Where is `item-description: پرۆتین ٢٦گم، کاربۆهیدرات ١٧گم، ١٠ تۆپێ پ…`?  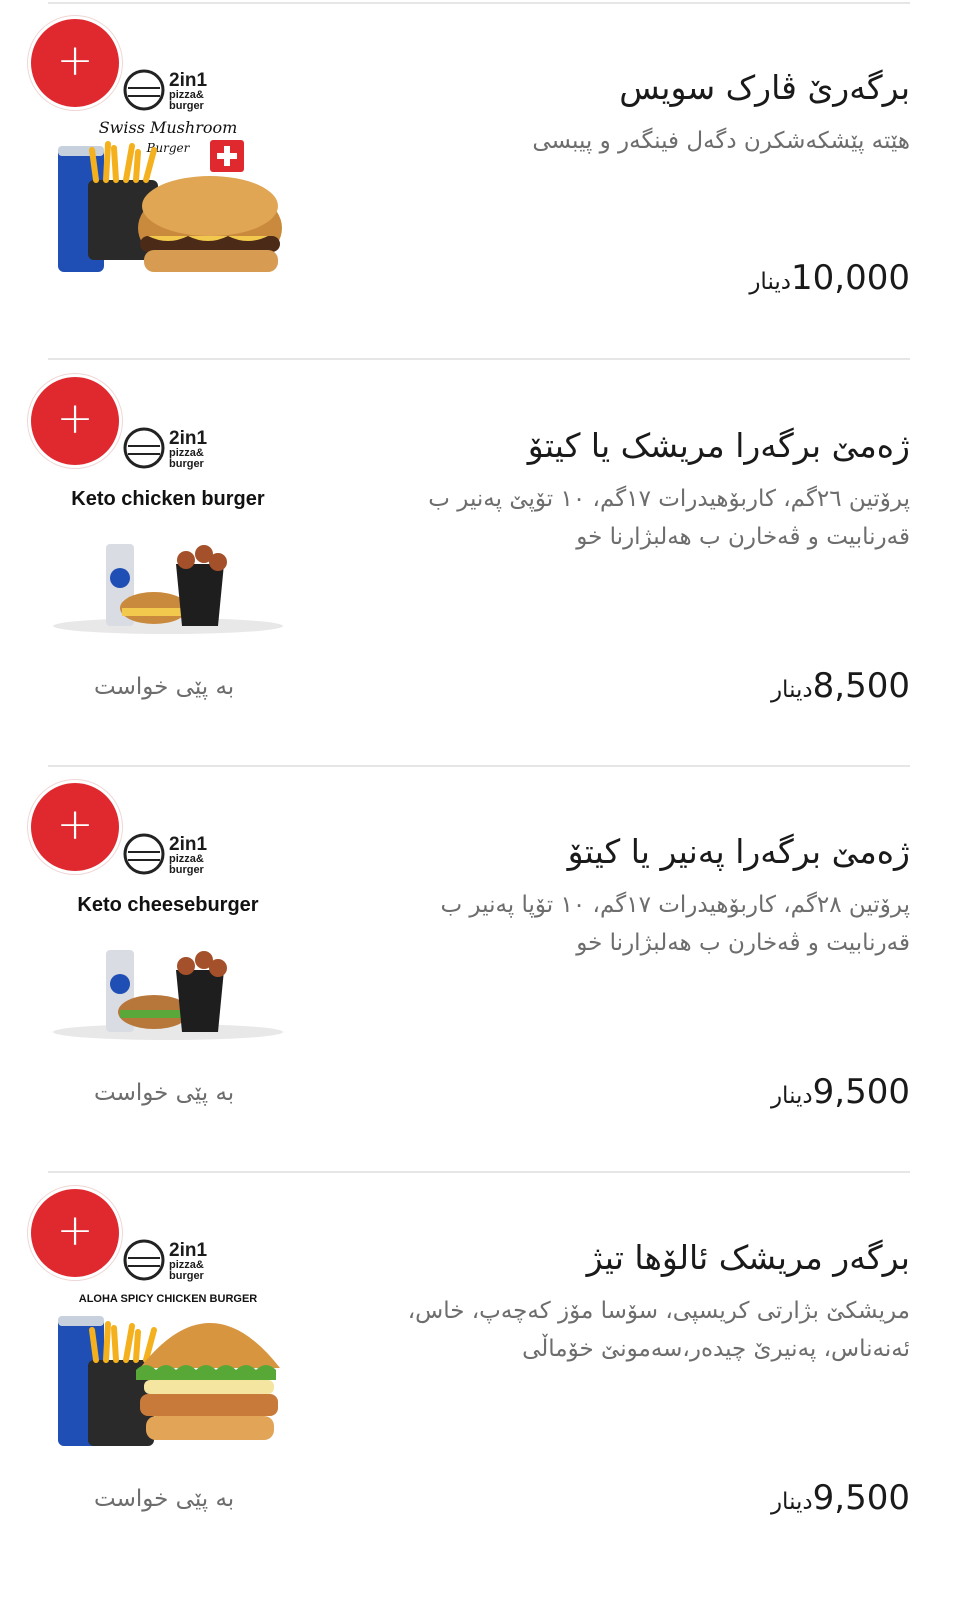
item-description: پرۆتین ٢٦گم، کاربۆهیدرات ١٧گم، ١٠ تۆپێ پ… is located at coordinates (669, 518).